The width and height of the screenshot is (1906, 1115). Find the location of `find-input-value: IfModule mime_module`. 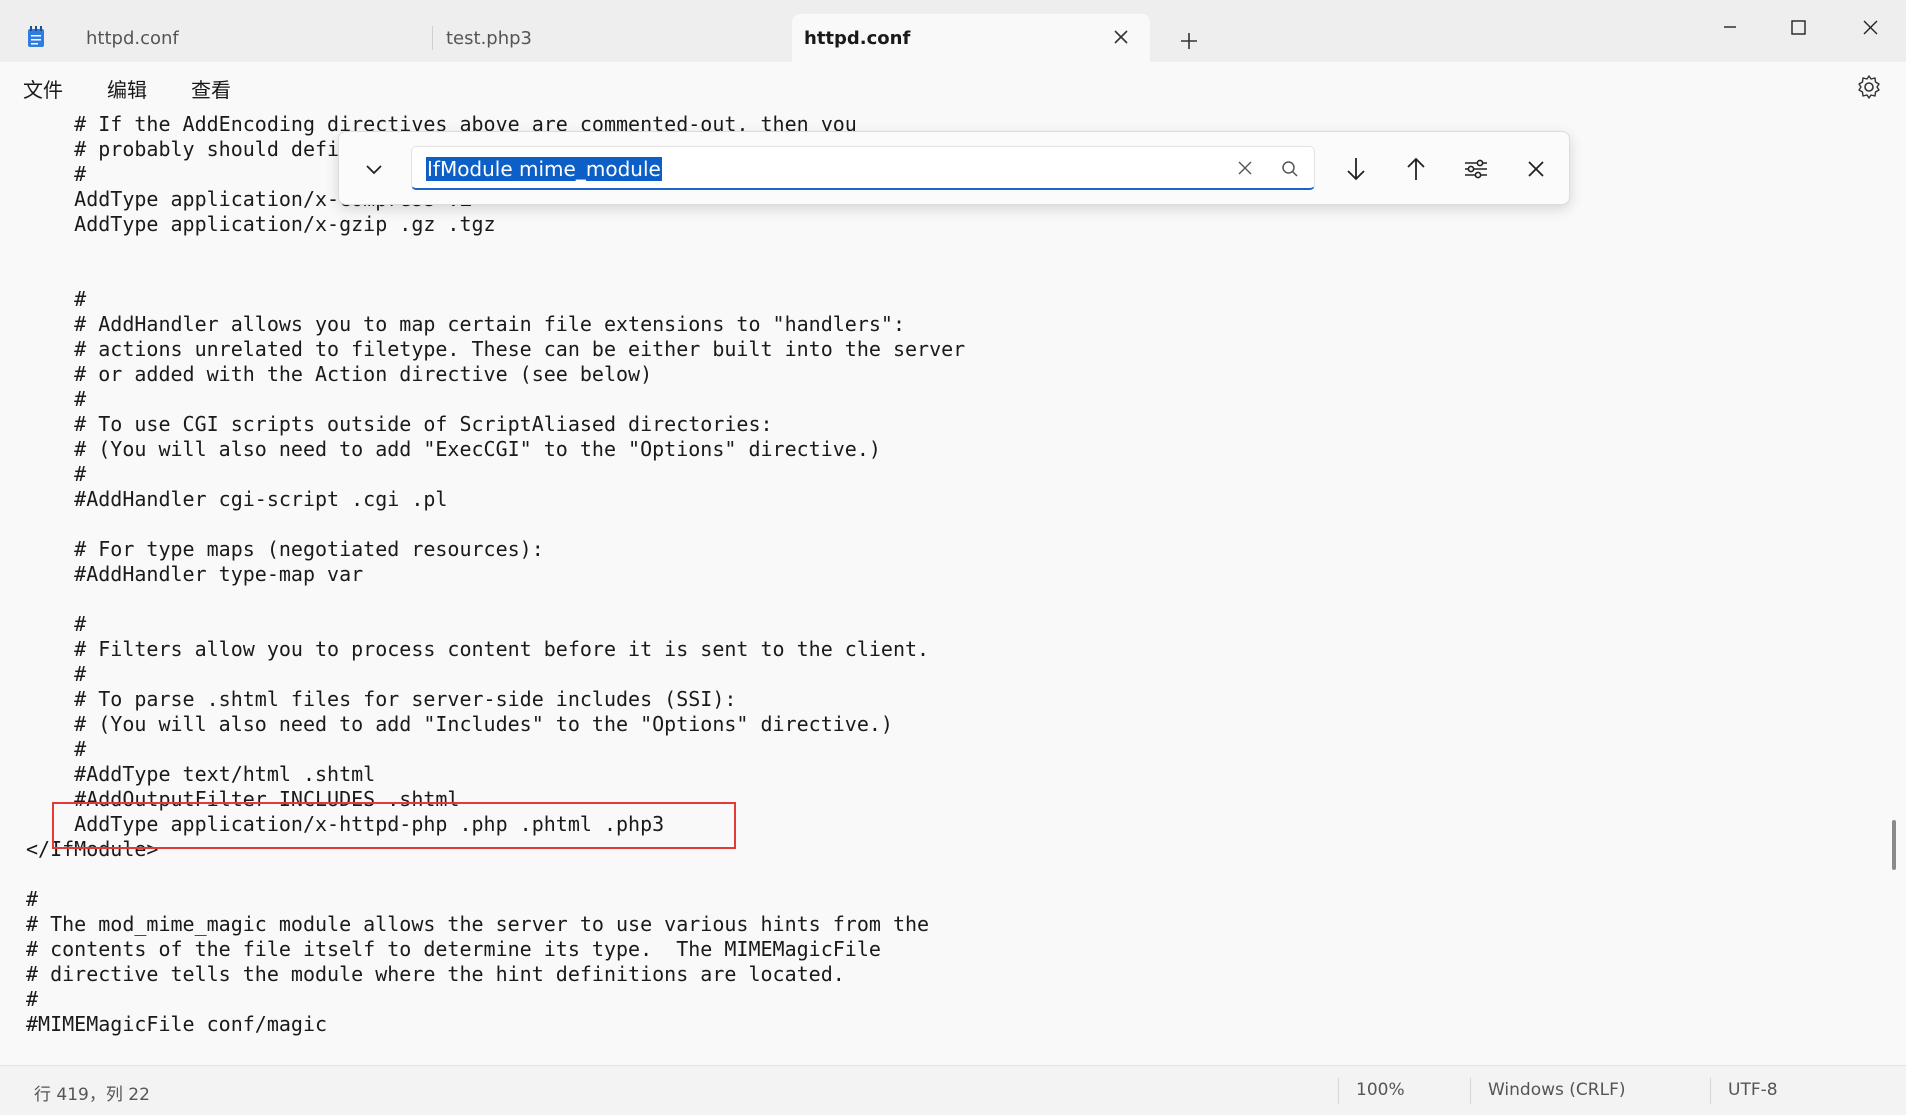

find-input-value: IfModule mime_module is located at coordinates (544, 169).